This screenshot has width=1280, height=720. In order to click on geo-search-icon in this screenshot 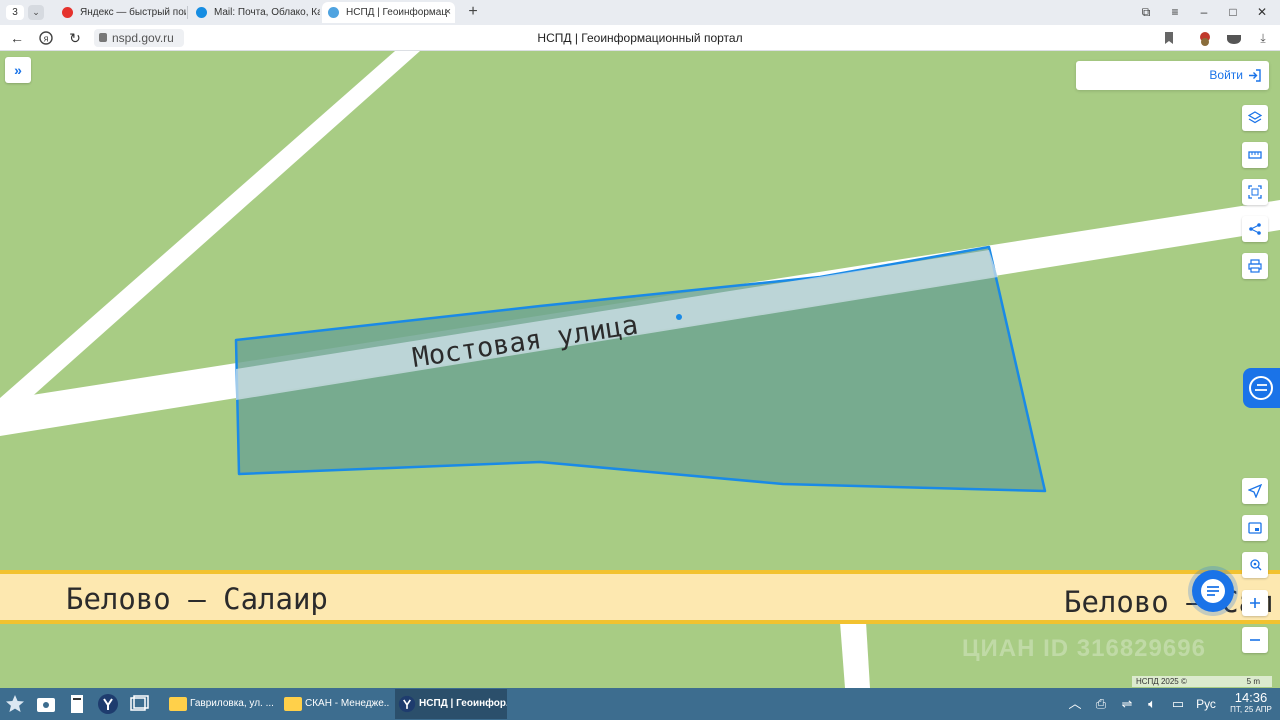, I will do `click(1256, 565)`.